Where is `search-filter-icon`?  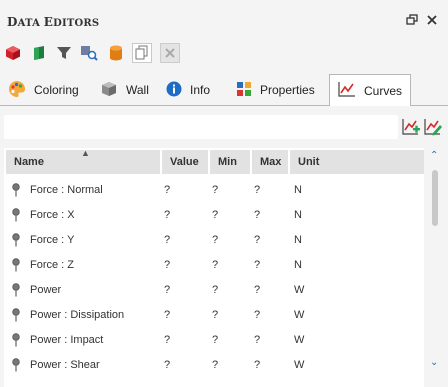 search-filter-icon is located at coordinates (89, 53).